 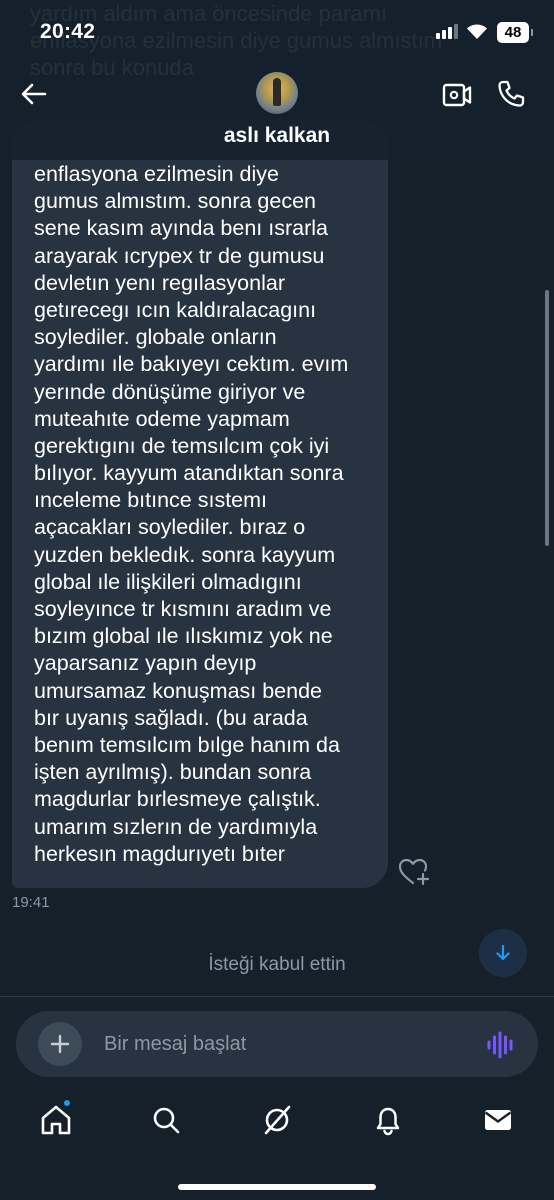 What do you see at coordinates (178, 690) in the screenshot?
I see `message-text-line: umursamaz konuşması bende` at bounding box center [178, 690].